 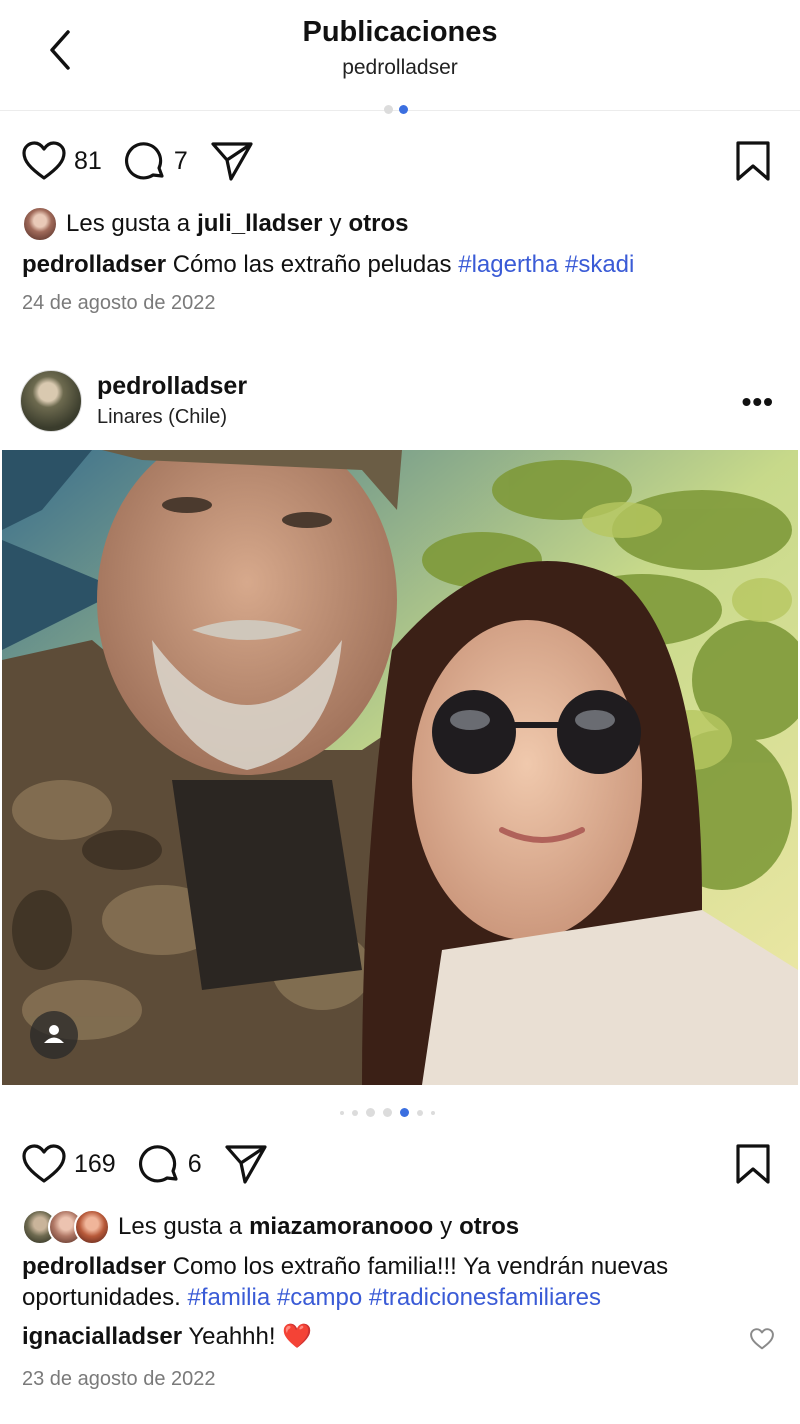 I want to click on like-count: 81, so click(x=88, y=160).